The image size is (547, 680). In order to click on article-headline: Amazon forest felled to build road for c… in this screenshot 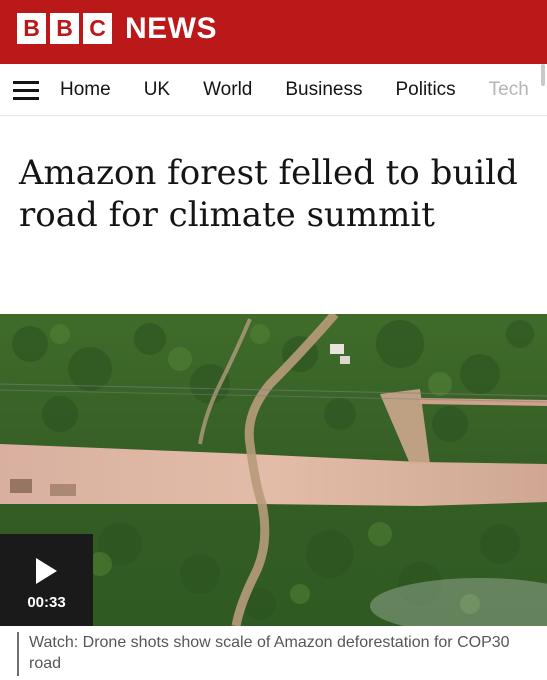, I will do `click(268, 194)`.